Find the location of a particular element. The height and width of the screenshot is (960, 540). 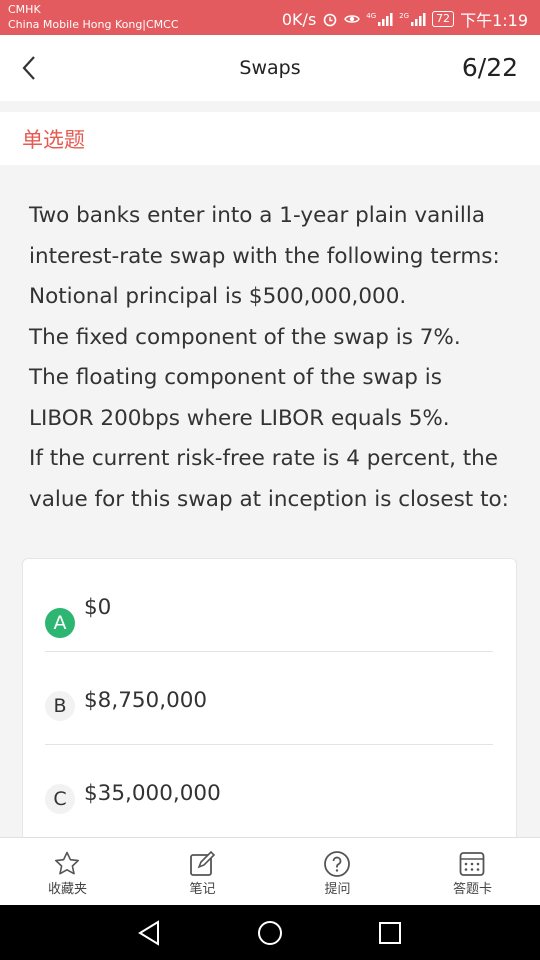

signal-icon: 4G is located at coordinates (379, 19).